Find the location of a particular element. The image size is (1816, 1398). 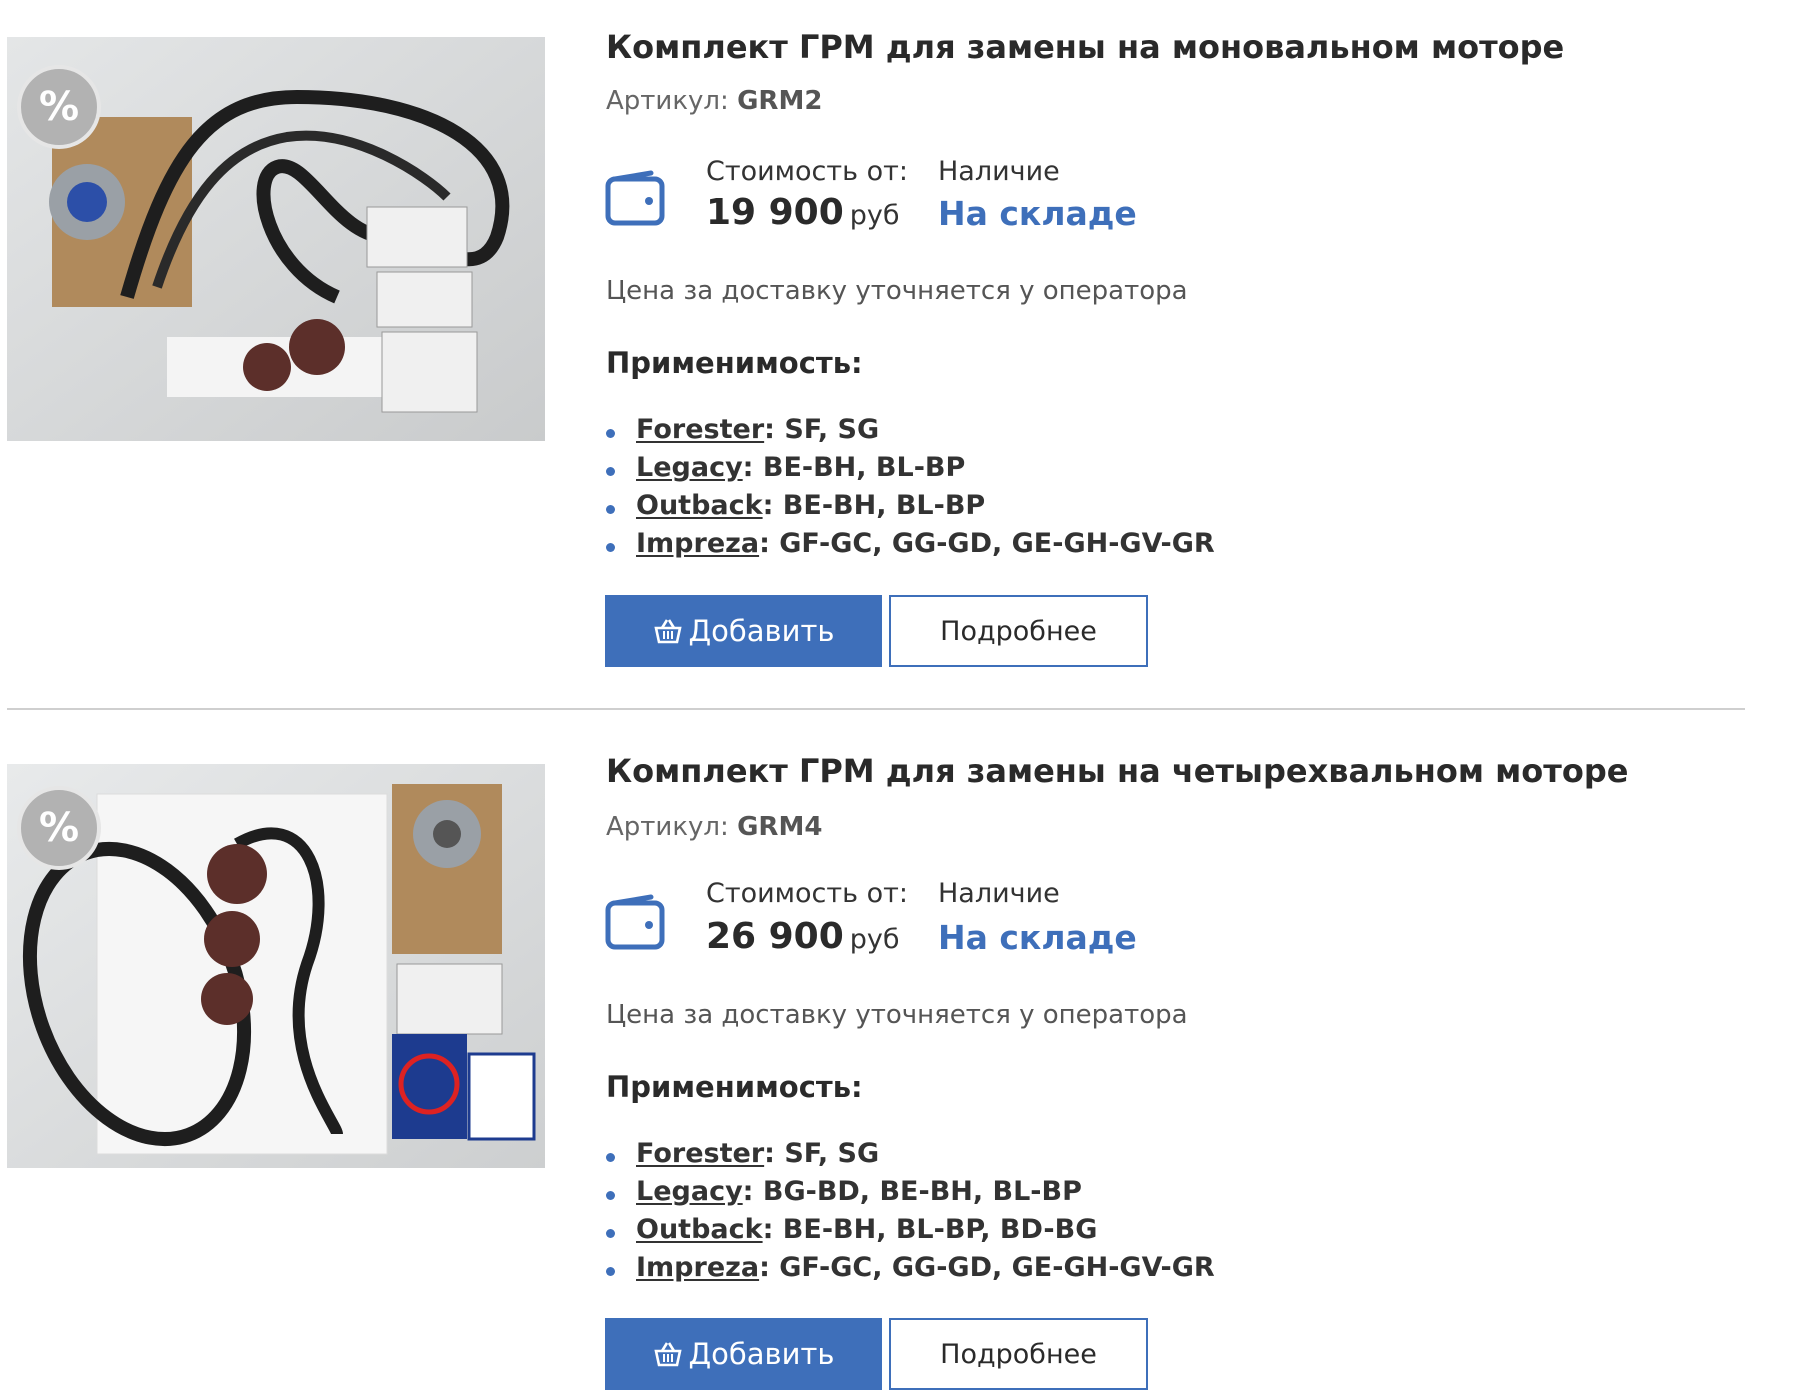

applicability-item: Outback: BE-BH, BL-BP is located at coordinates (910, 509).